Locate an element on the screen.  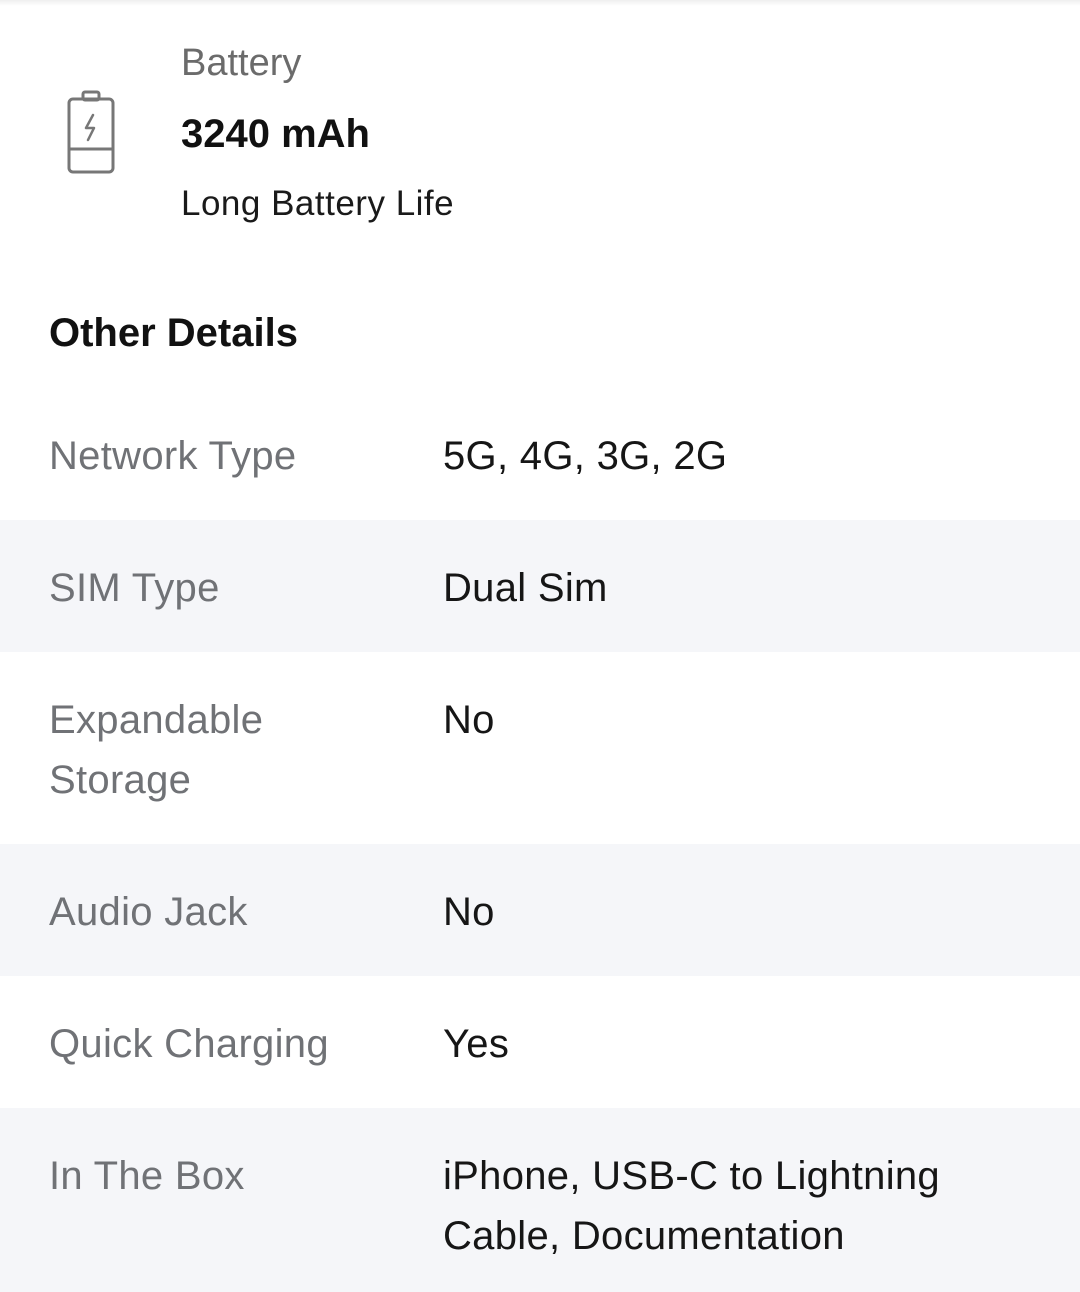
detail-key: Audio Jack is located at coordinates (148, 912).